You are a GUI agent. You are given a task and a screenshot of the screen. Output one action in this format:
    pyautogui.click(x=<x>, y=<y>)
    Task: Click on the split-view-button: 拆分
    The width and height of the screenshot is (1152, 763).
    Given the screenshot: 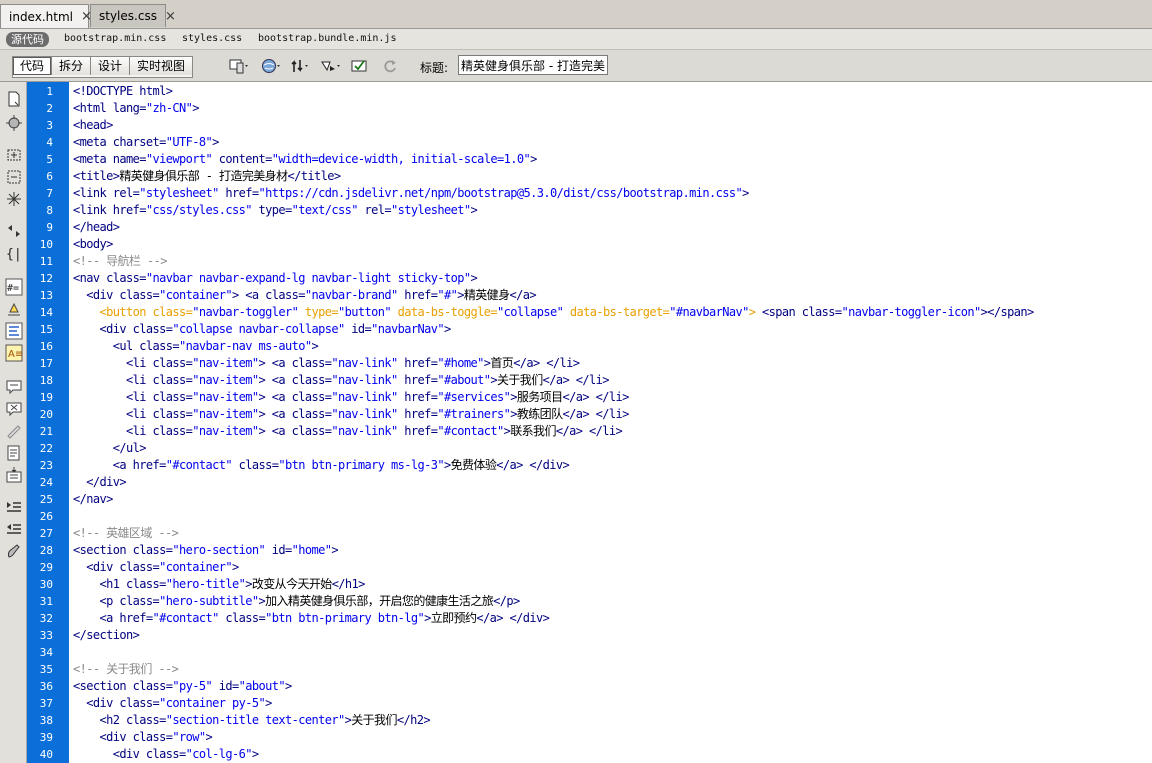 What is the action you would take?
    pyautogui.click(x=72, y=66)
    